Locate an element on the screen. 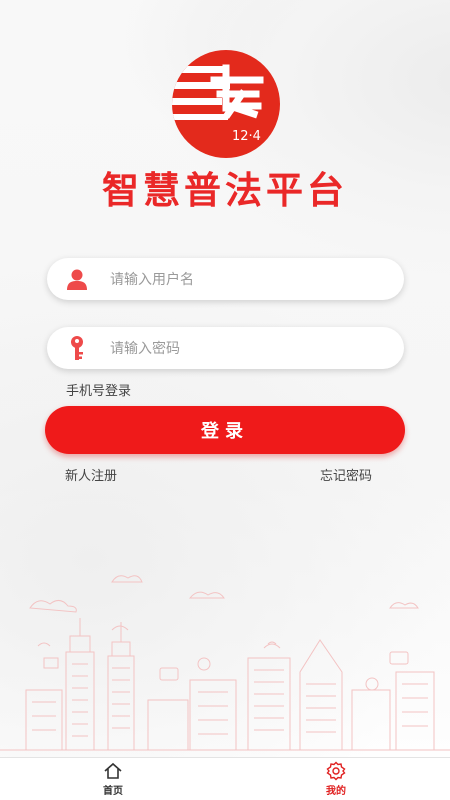  tab-home-label: 首页 is located at coordinates (113, 791).